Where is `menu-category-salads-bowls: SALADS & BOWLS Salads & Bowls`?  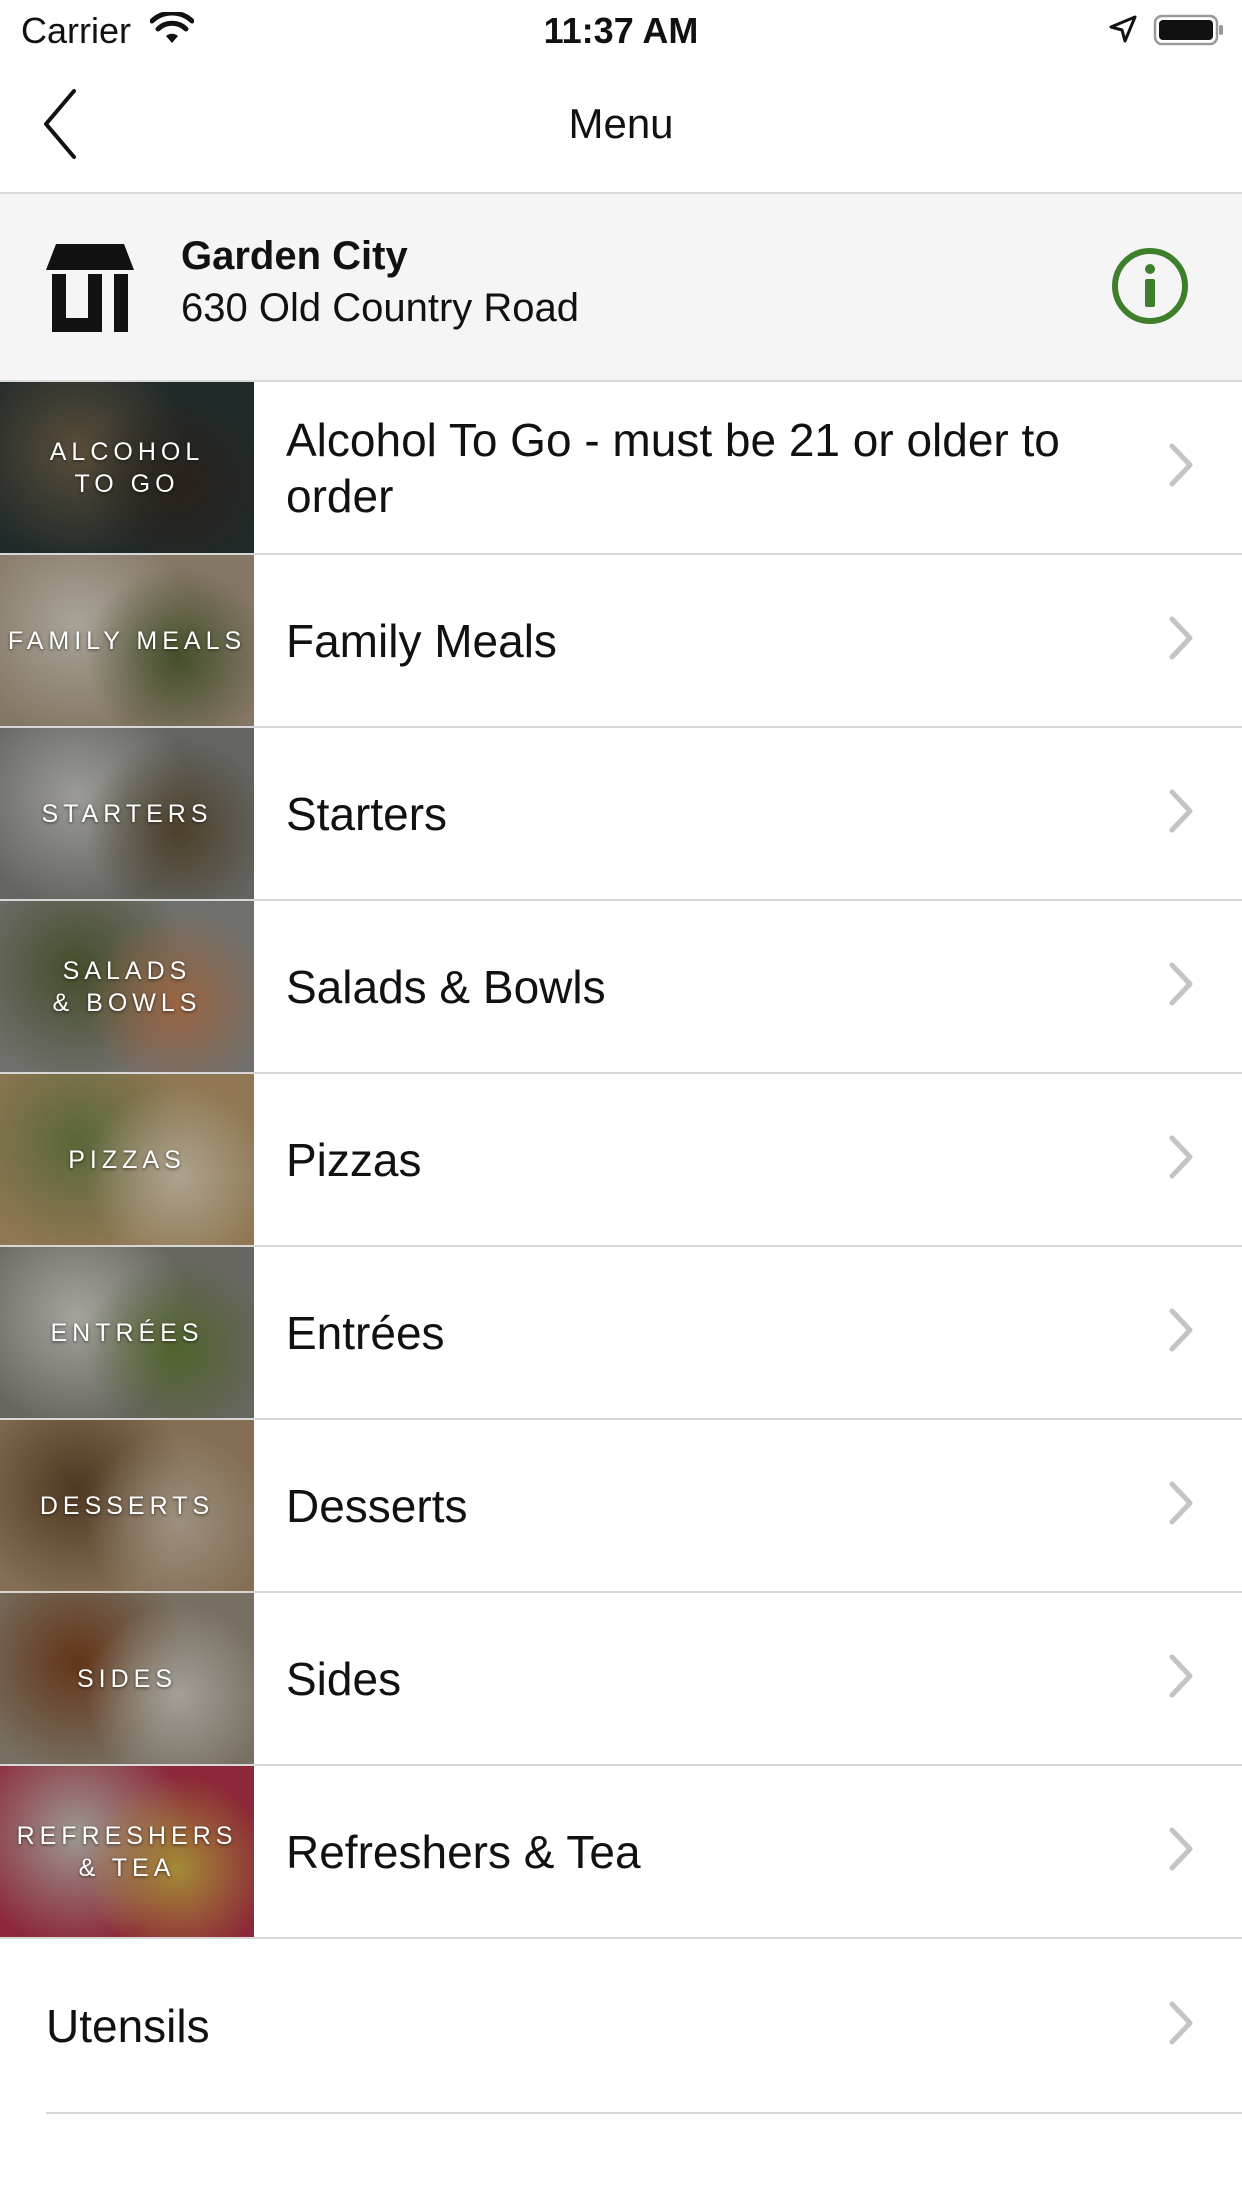
menu-category-salads-bowls: SALADS & BOWLS Salads & Bowls is located at coordinates (621, 987).